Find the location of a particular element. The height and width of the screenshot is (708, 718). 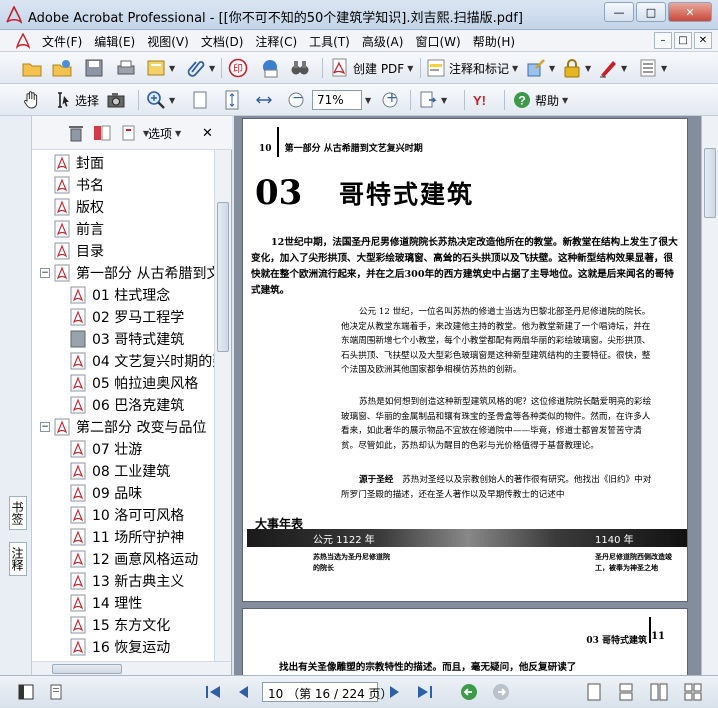

maximize-button: □ is located at coordinates (651, 12).